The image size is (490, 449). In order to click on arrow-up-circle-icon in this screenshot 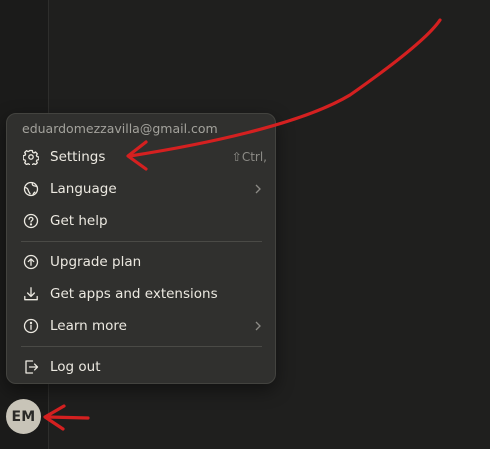, I will do `click(31, 262)`.